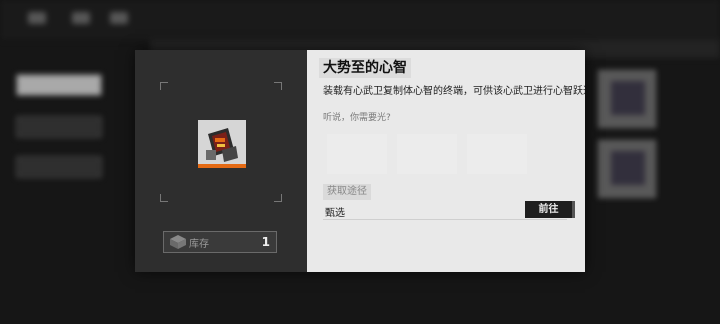  Describe the element at coordinates (222, 144) in the screenshot. I see `terminal-chip-icon` at that location.